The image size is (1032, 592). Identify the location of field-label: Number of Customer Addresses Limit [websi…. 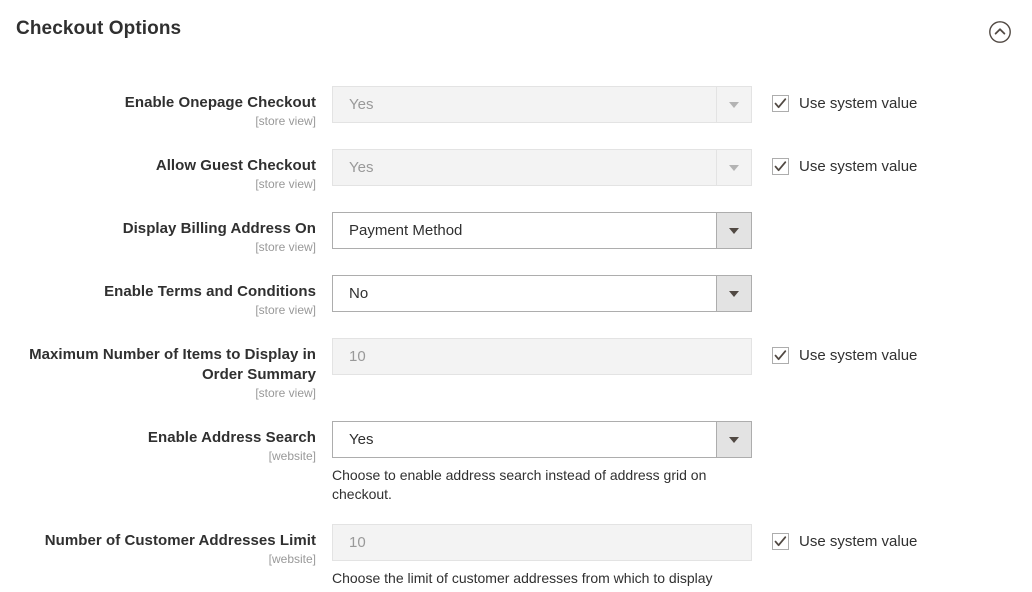
(166, 545).